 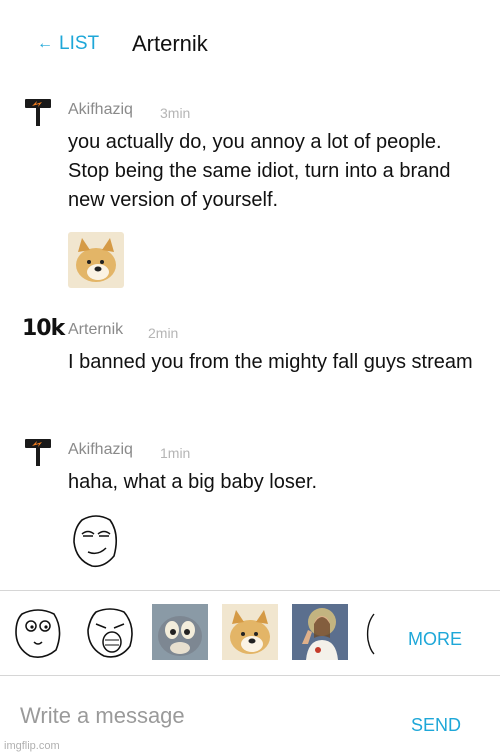 What do you see at coordinates (96, 329) in the screenshot?
I see `message-author: Arternik` at bounding box center [96, 329].